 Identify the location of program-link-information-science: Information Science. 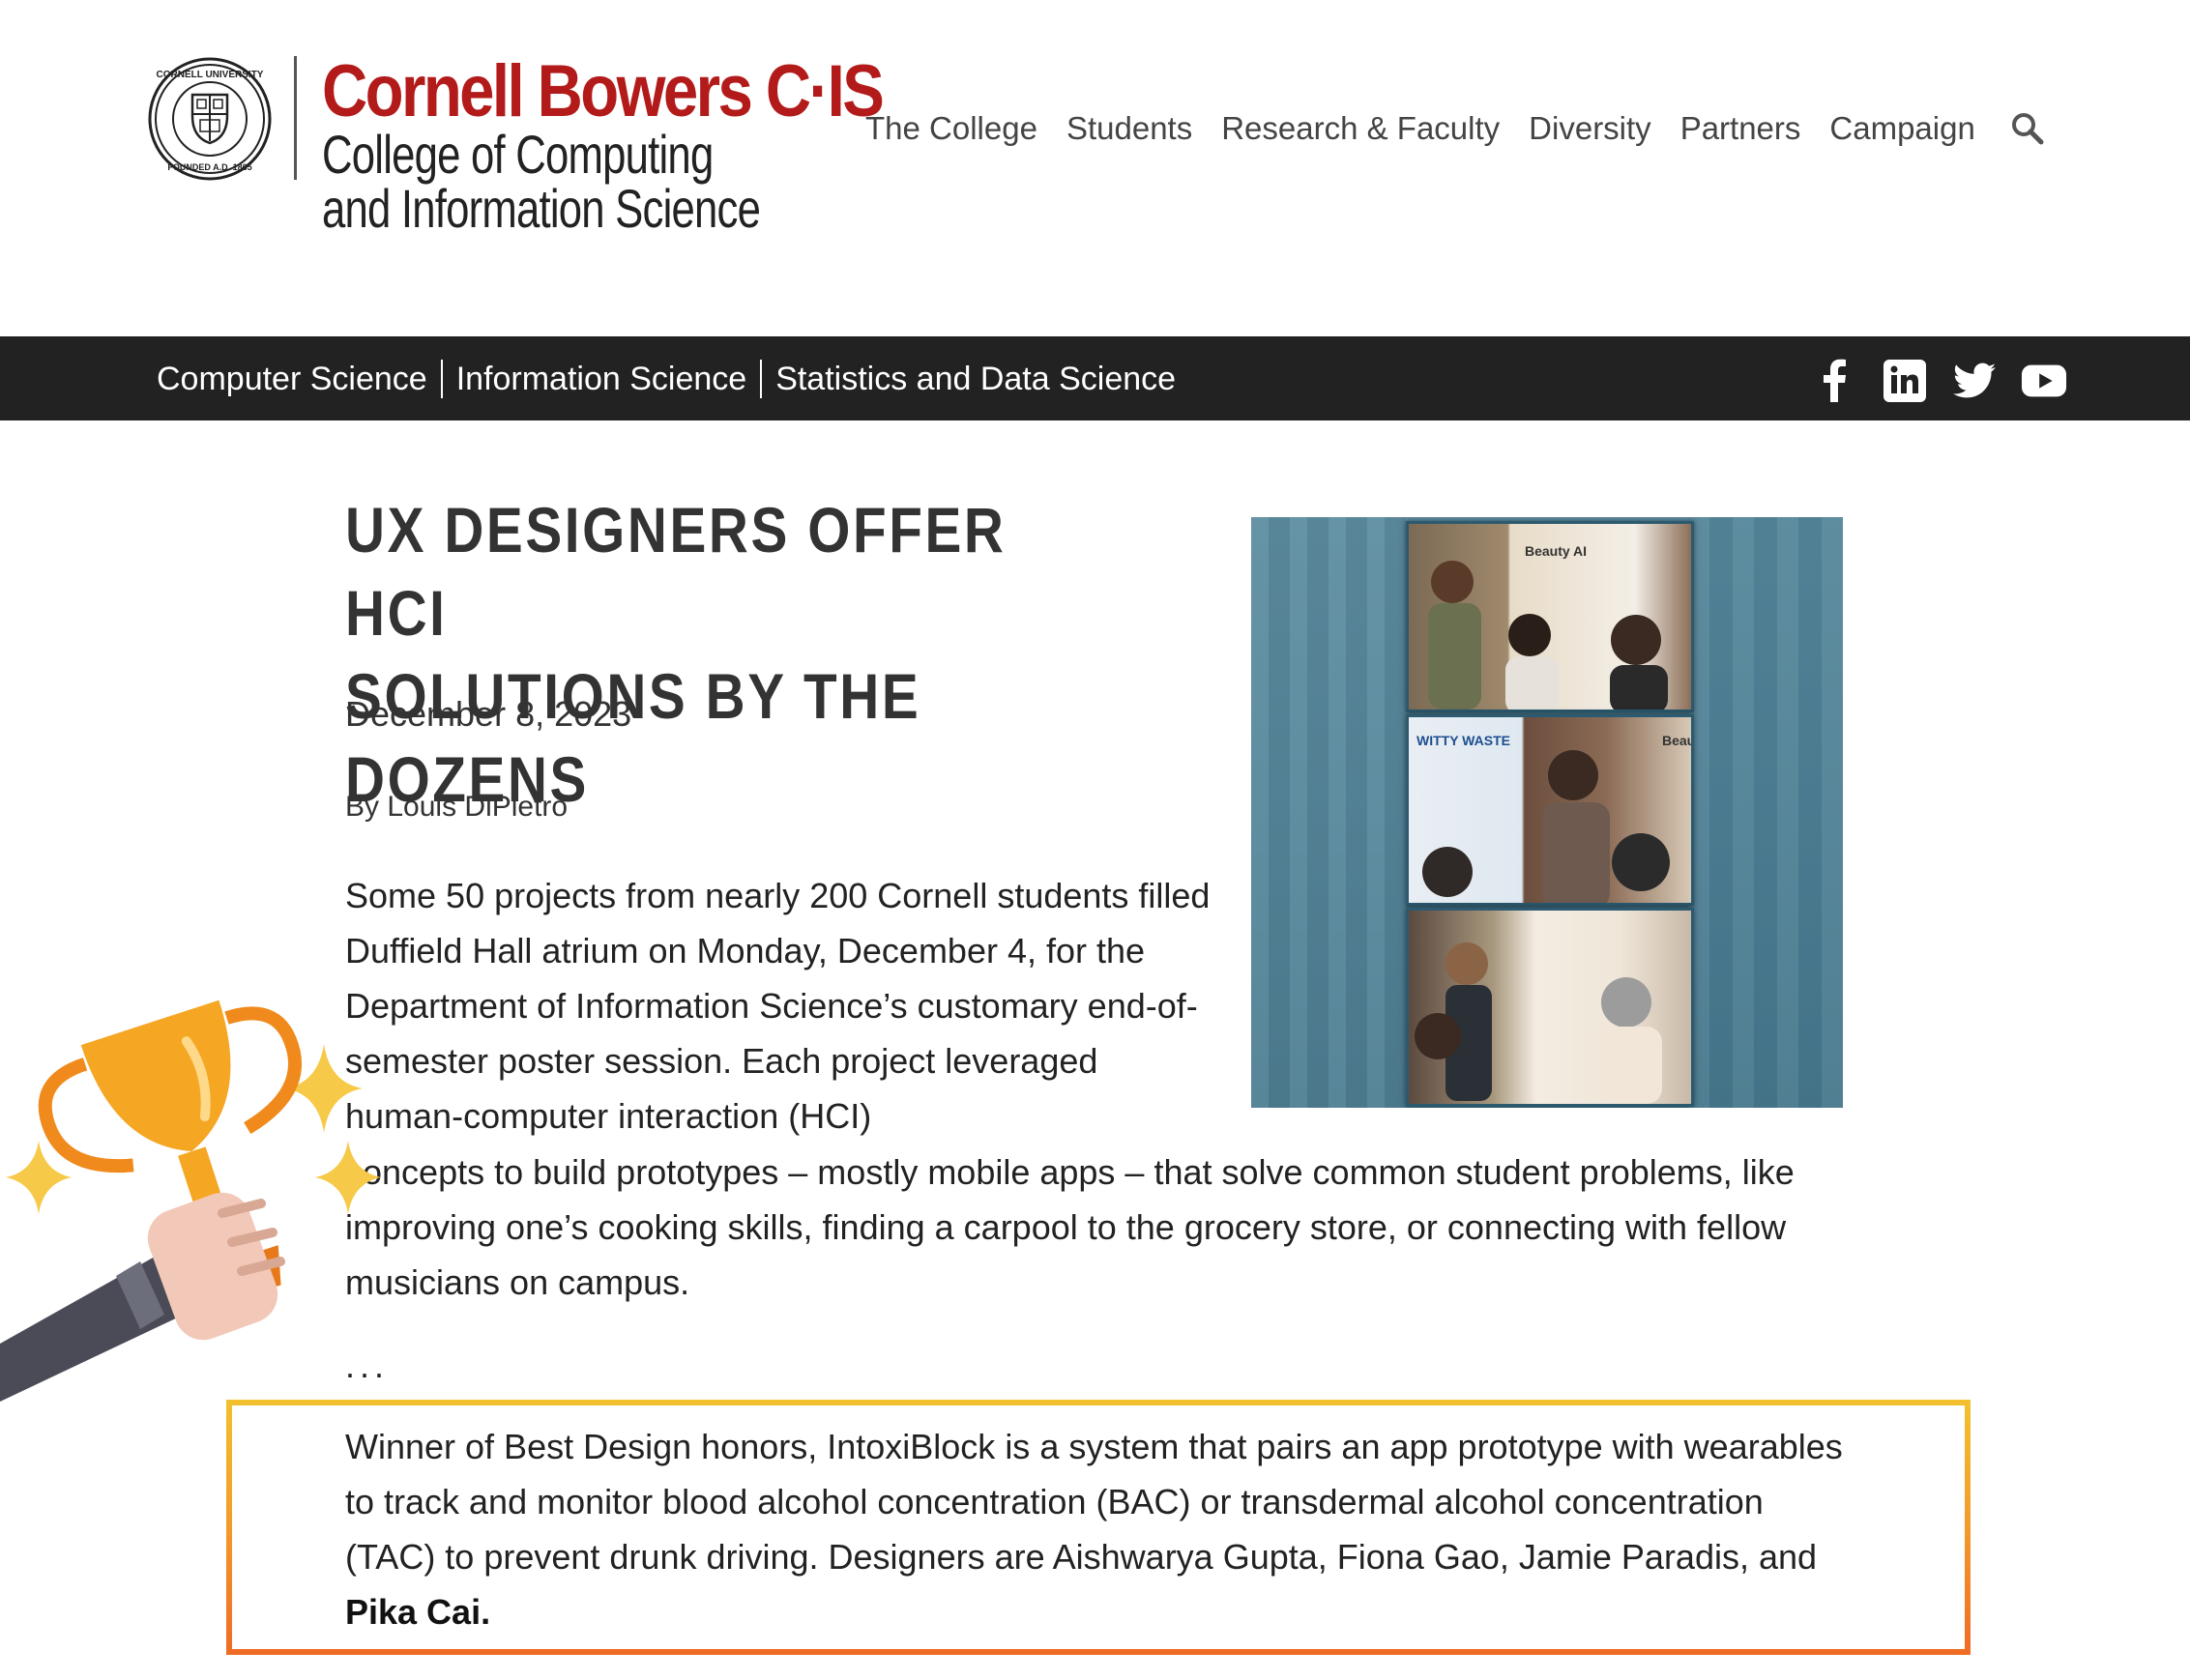
(601, 379).